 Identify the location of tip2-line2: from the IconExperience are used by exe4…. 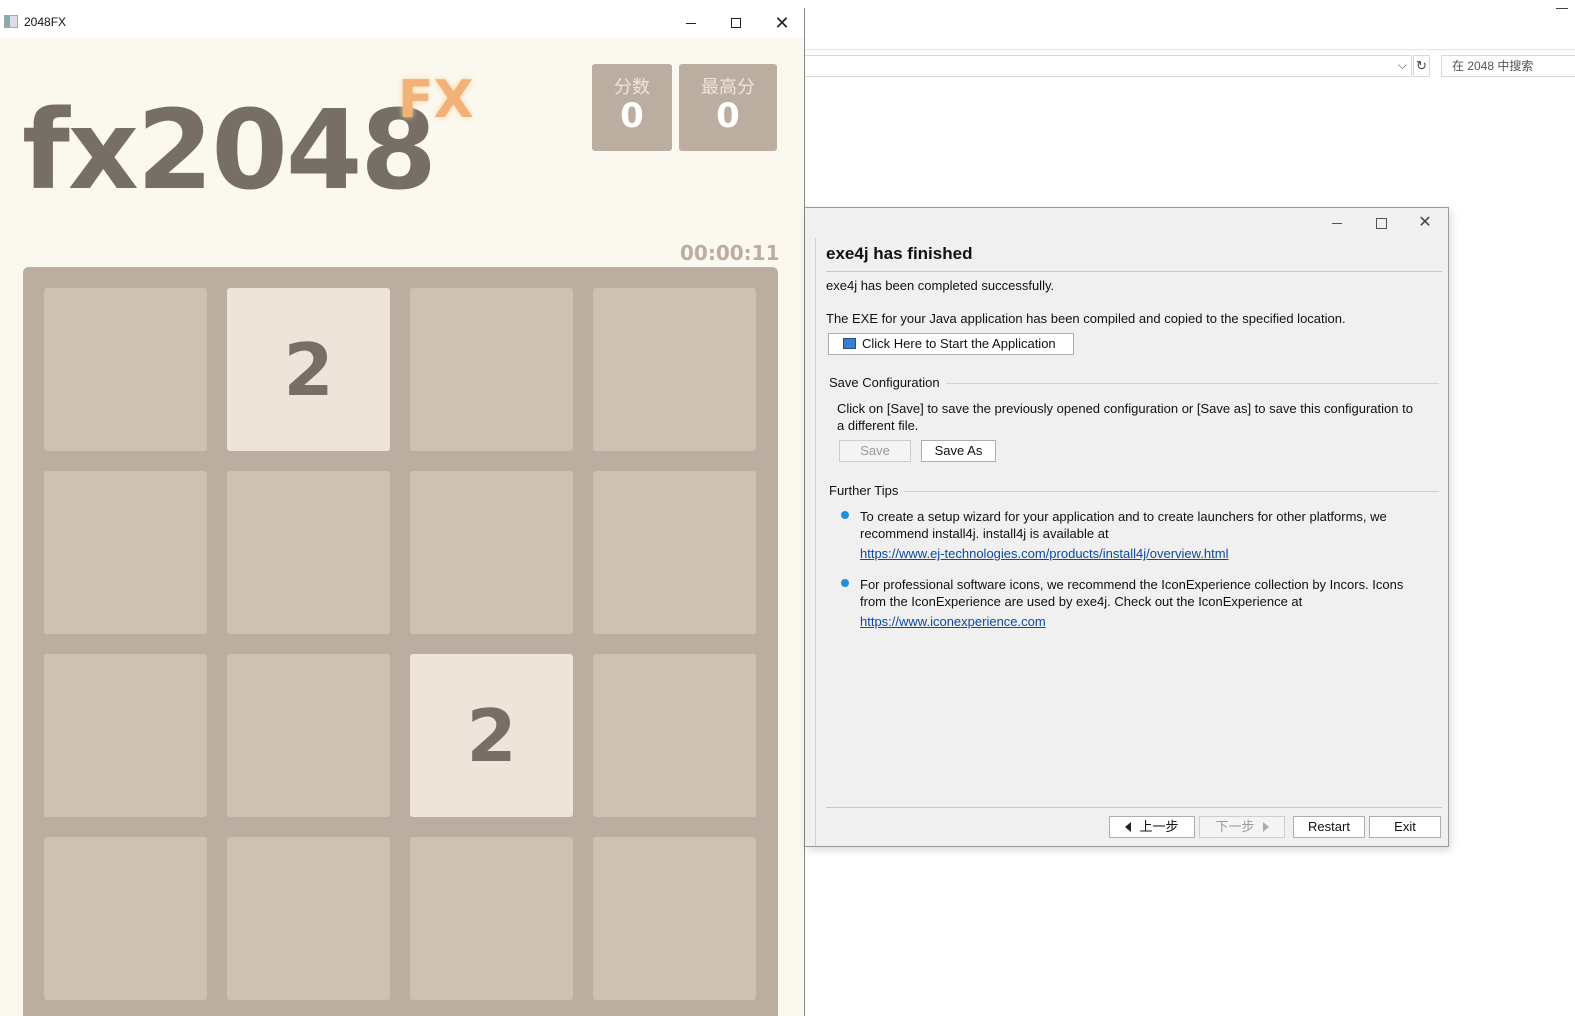
(1081, 601).